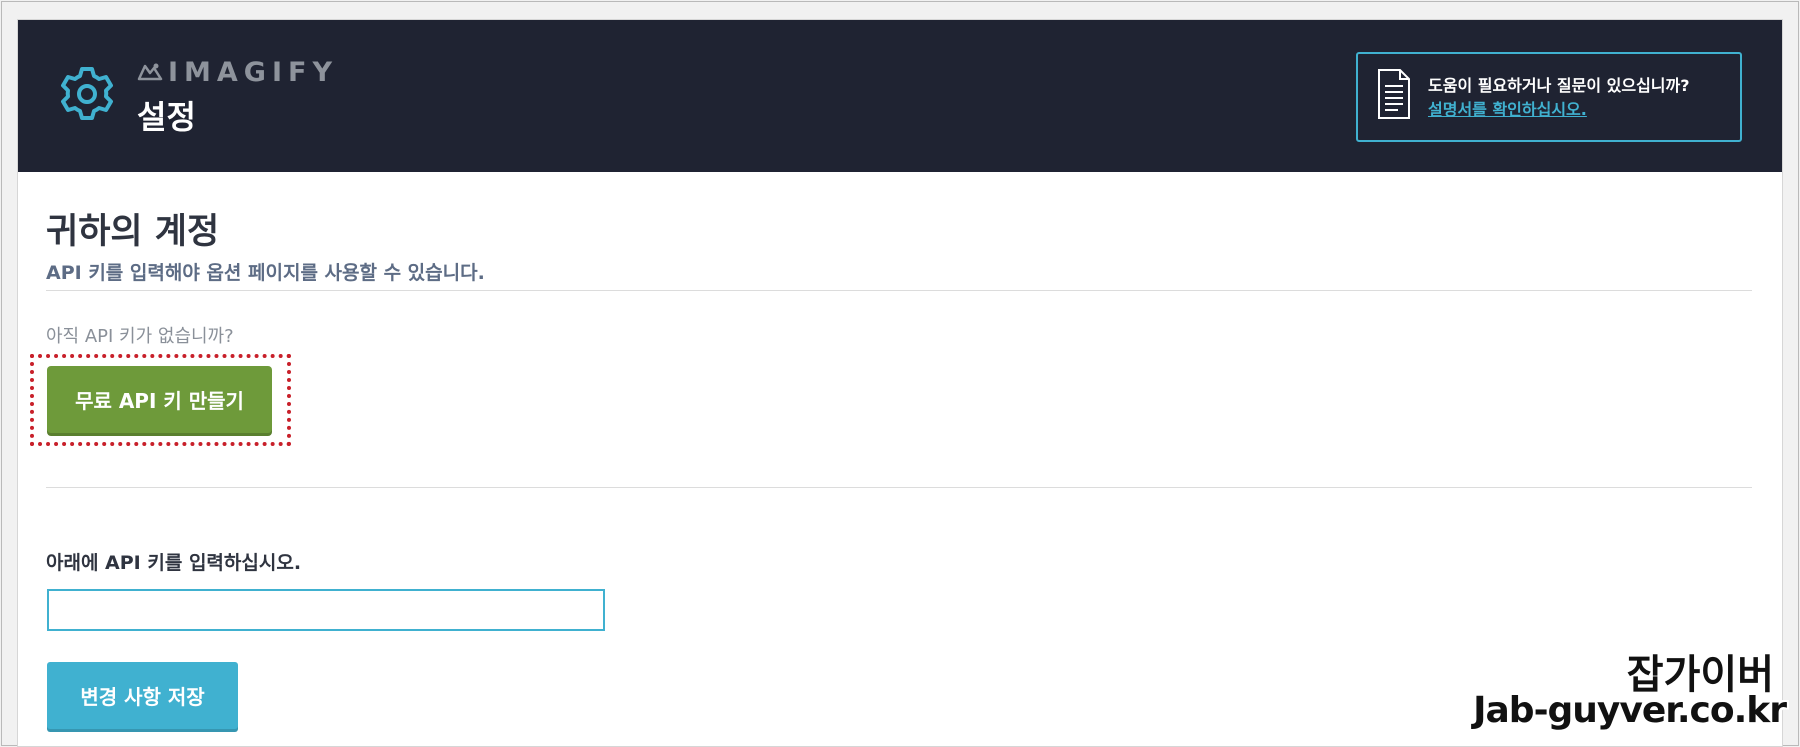 The image size is (1800, 747). What do you see at coordinates (1559, 85) in the screenshot?
I see `help-question: 도움이 필요하거나 질문이 있으십니까?` at bounding box center [1559, 85].